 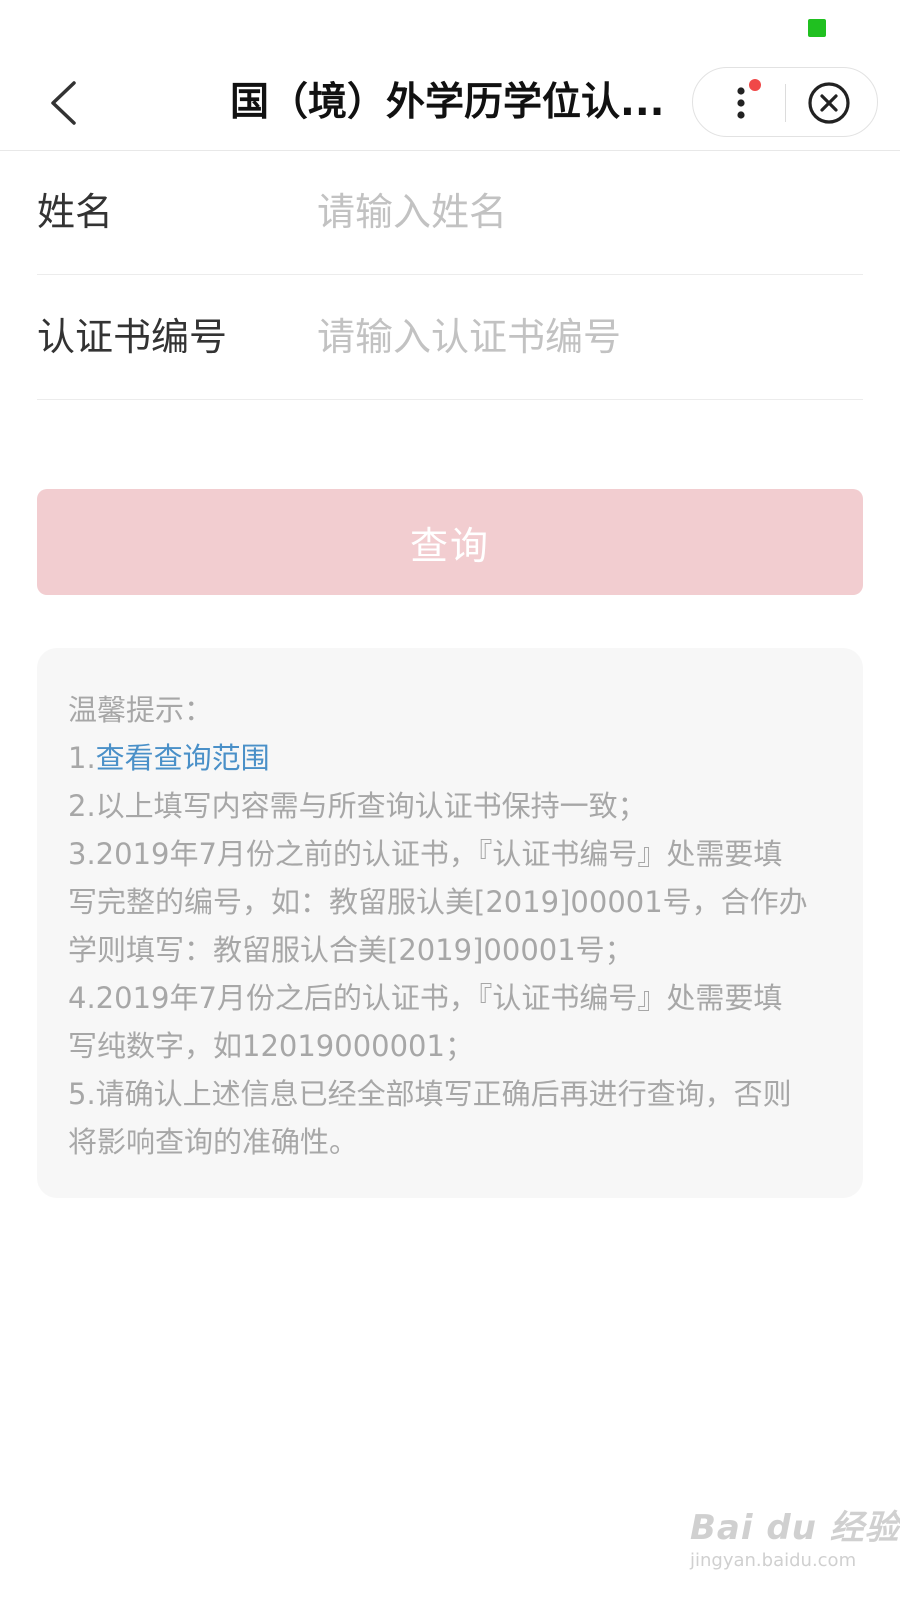 What do you see at coordinates (795, 1528) in the screenshot?
I see `watermark-logo: Bai du 经验` at bounding box center [795, 1528].